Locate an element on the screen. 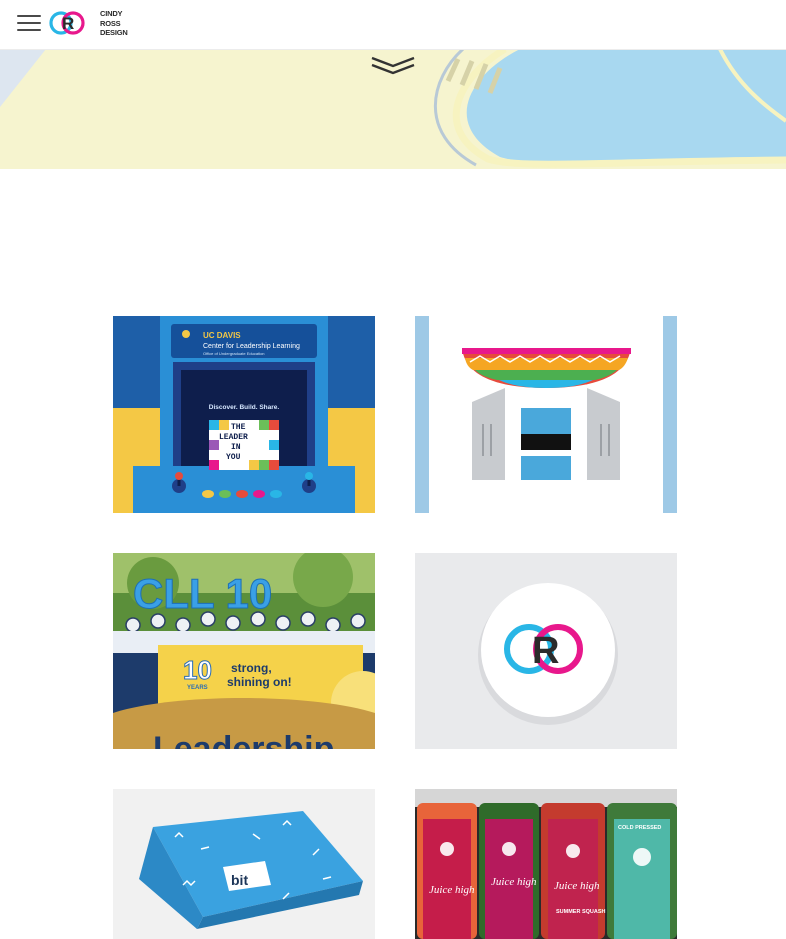  cll10-balloon-text: CLL 10 is located at coordinates (202, 593).